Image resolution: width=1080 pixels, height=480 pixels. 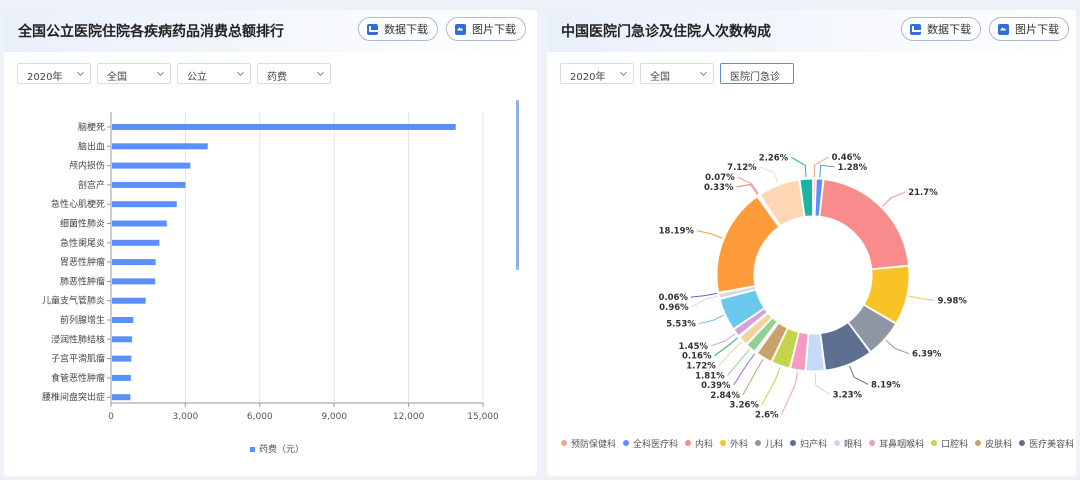 I want to click on x-tick-label: 0, so click(x=111, y=417).